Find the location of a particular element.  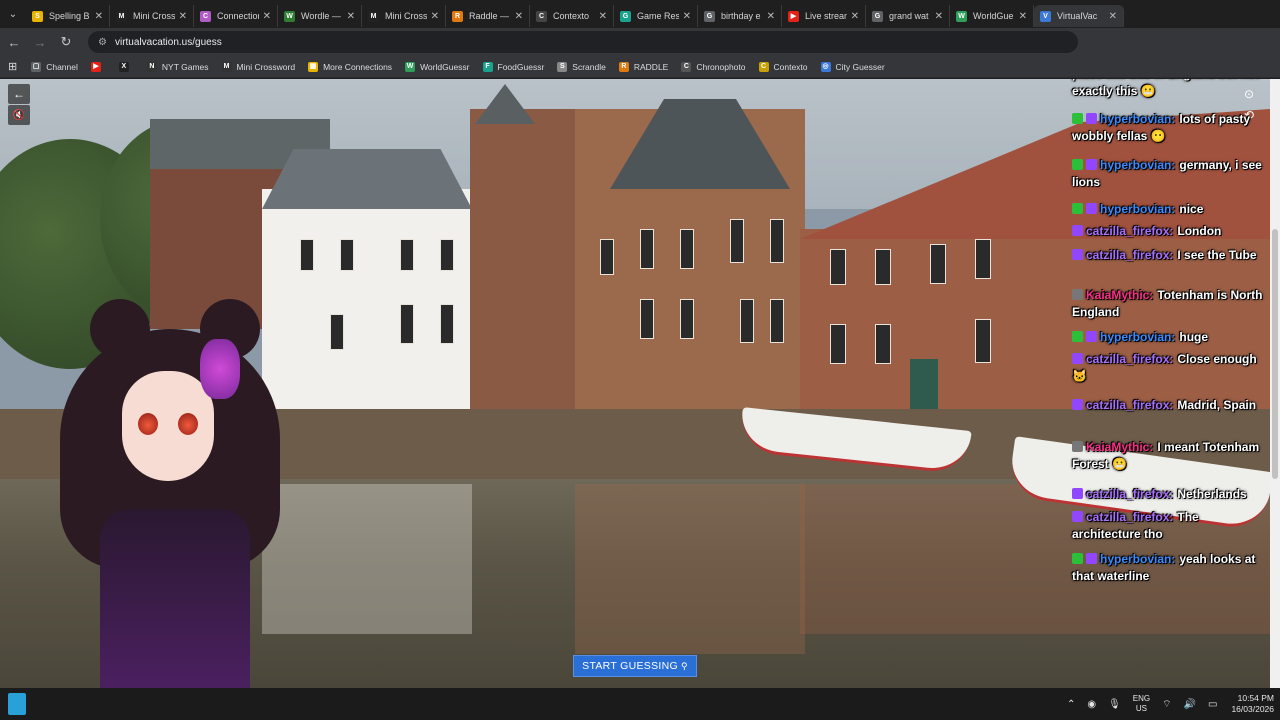

wifi-icon: ⌔ is located at coordinates (1166, 704).